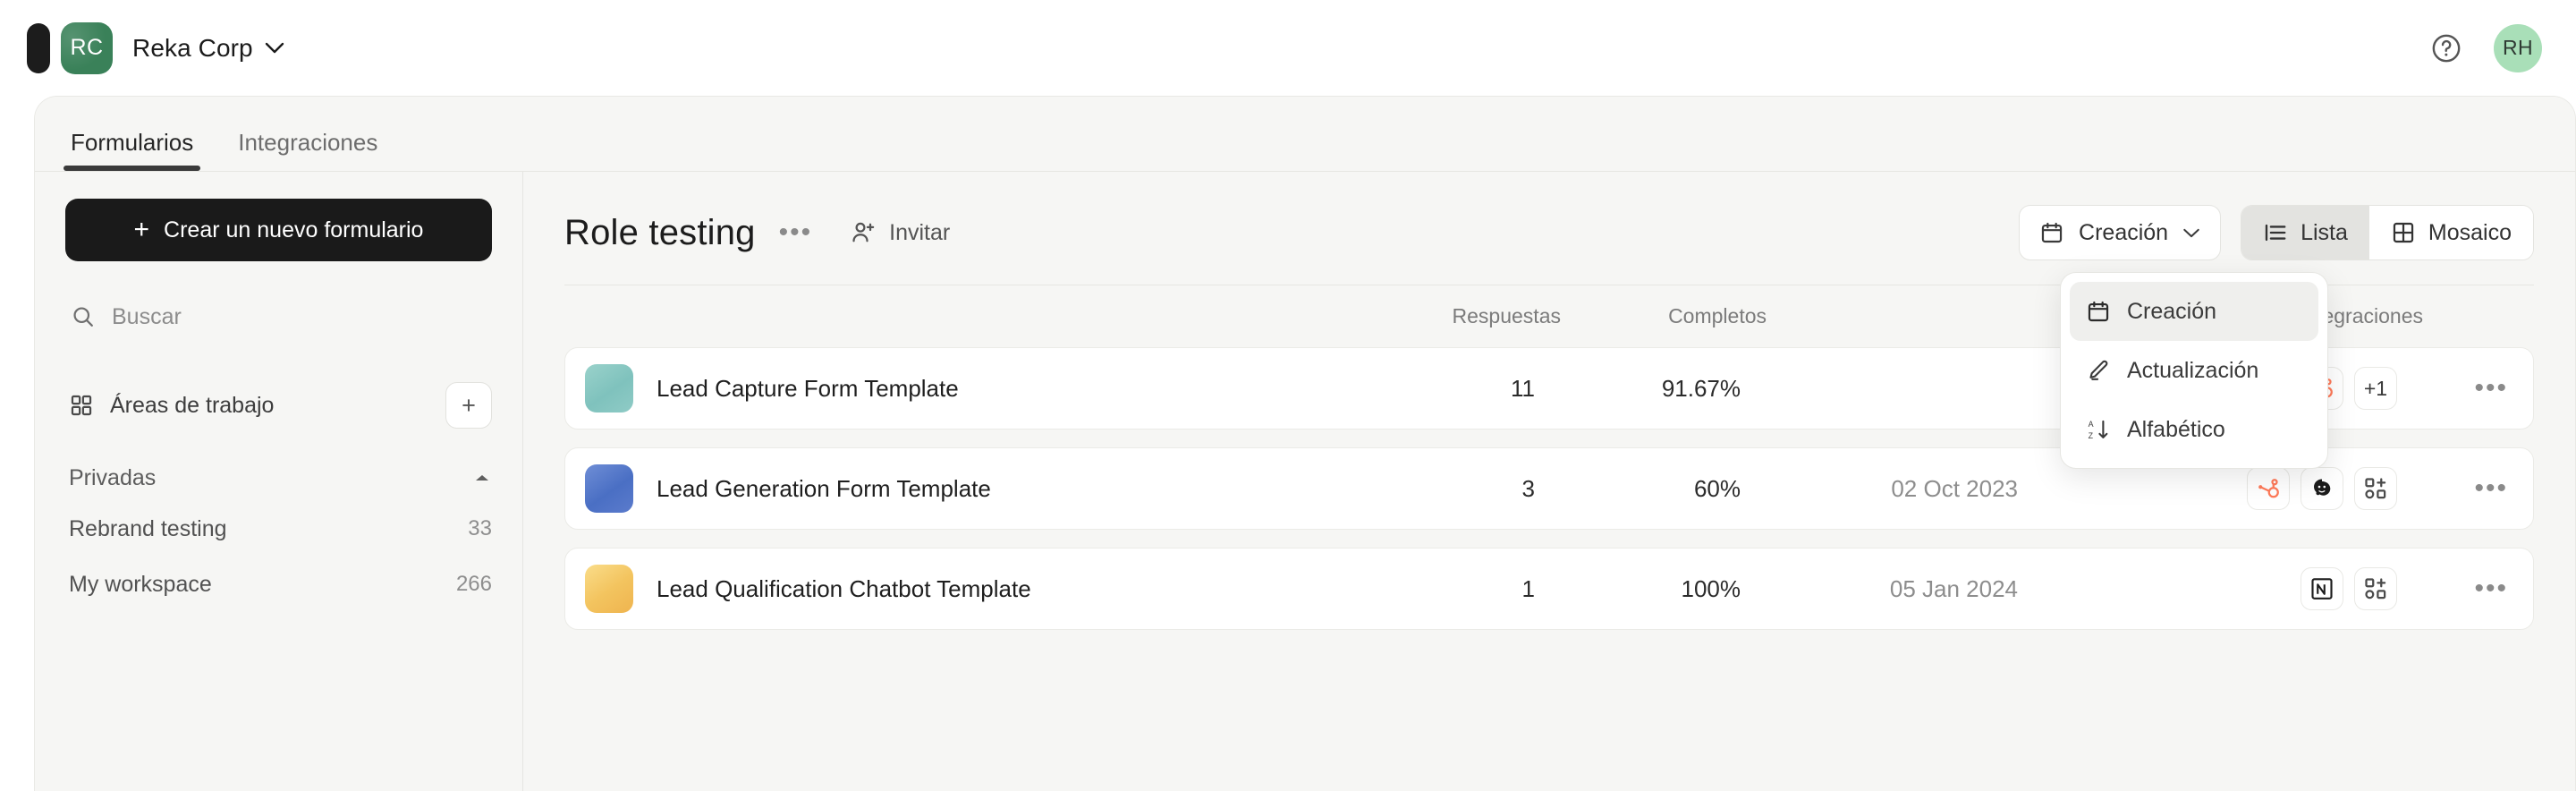  Describe the element at coordinates (2176, 429) in the screenshot. I see `menu-item-alfabetico-label: Alfabético` at that location.